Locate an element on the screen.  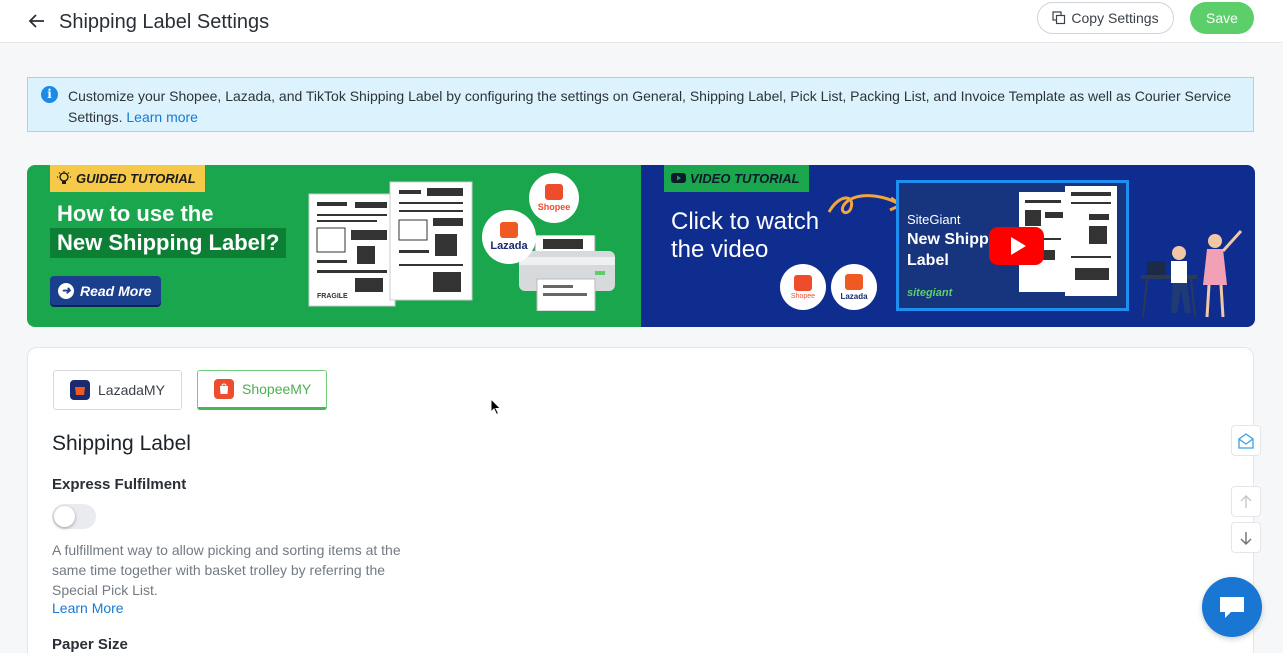
tab-shopeemy-label: ShopeeMY is located at coordinates (277, 389).